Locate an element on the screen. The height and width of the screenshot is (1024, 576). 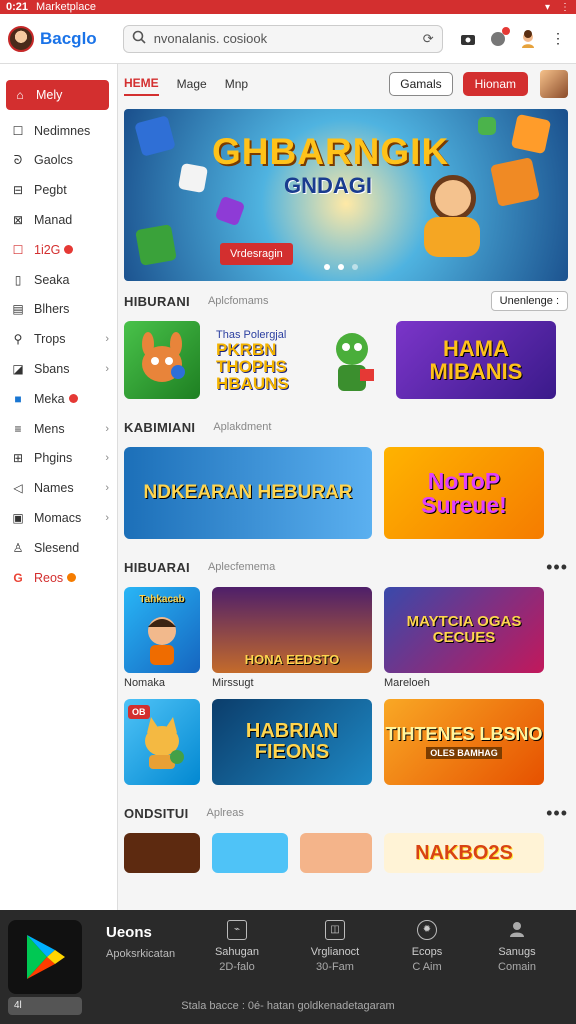
sidebar-item-label: Mely is located at coordinates (49, 94).